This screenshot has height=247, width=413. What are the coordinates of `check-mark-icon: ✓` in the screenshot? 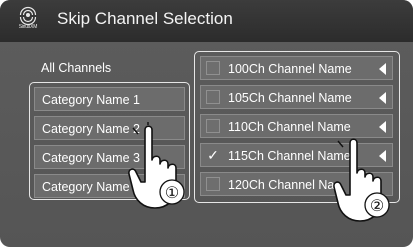 It's located at (213, 155).